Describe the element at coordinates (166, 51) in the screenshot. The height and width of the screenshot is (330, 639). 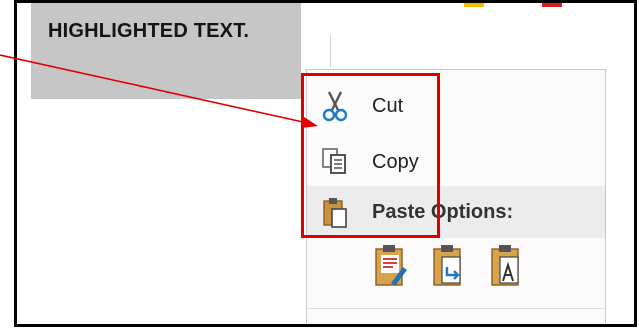
I see `text-selection-highlight: HIGHLIGHTED TEXT.` at that location.